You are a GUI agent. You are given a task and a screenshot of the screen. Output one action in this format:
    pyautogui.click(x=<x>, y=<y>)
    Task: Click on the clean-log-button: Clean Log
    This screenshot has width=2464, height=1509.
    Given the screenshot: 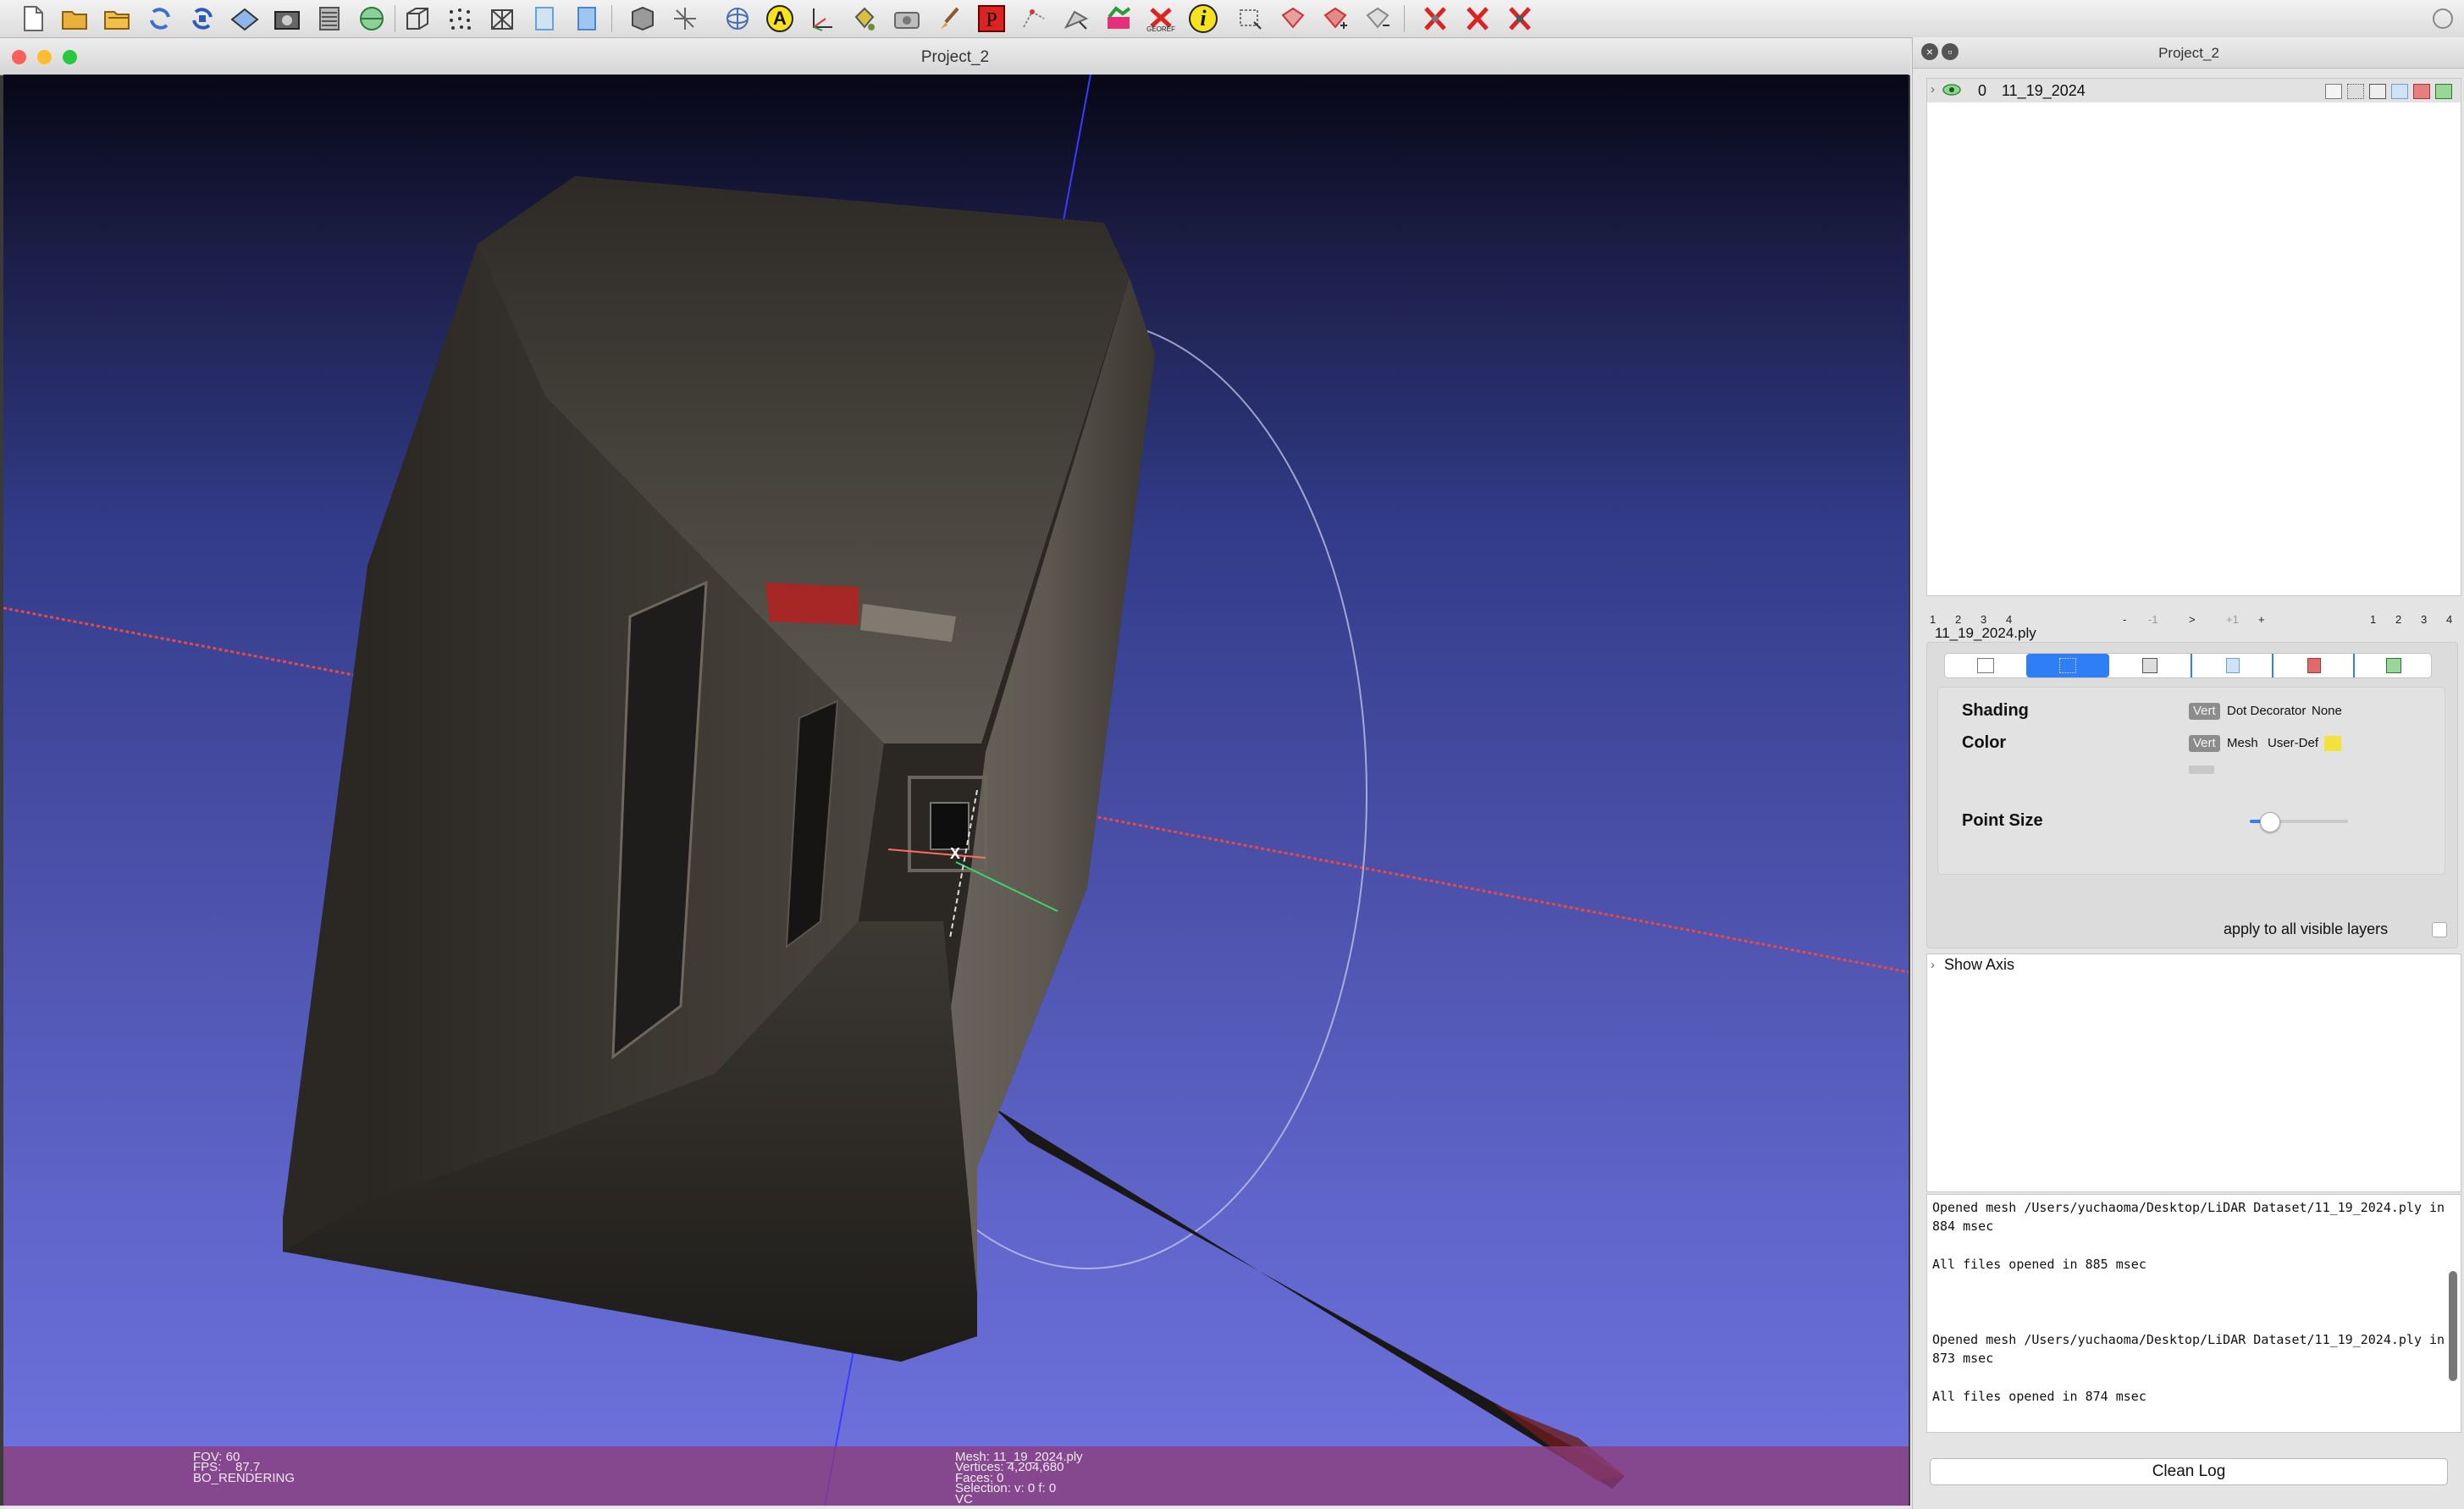 What is the action you would take?
    pyautogui.click(x=2189, y=1471)
    